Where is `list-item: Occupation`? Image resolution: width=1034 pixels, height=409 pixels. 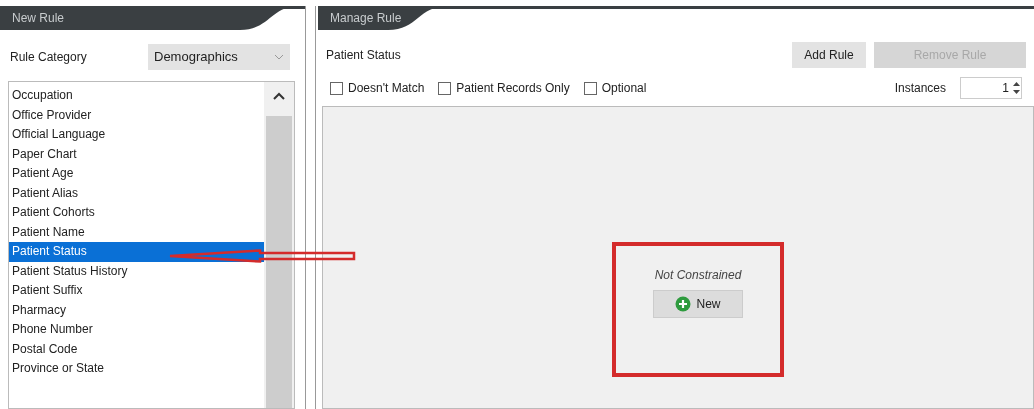 list-item: Occupation is located at coordinates (136, 96).